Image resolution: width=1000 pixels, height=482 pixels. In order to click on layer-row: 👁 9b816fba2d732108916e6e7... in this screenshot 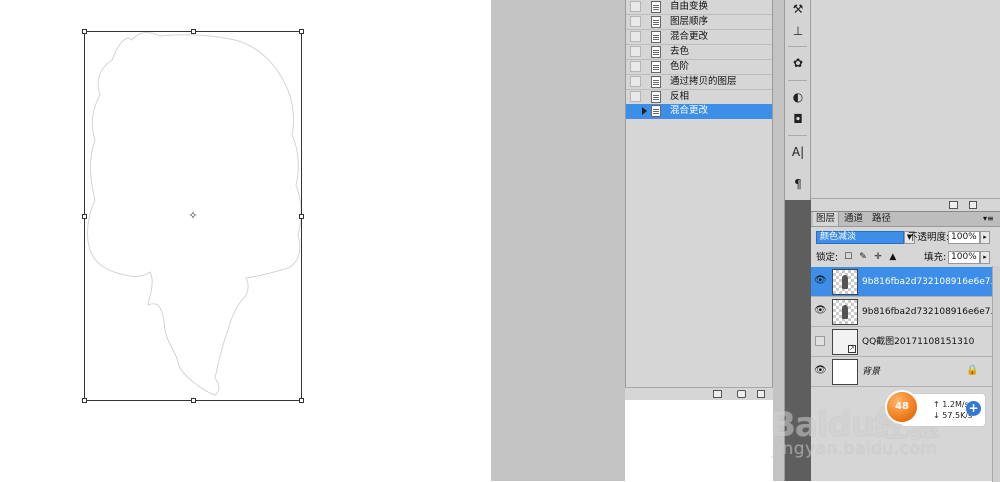, I will do `click(905, 312)`.